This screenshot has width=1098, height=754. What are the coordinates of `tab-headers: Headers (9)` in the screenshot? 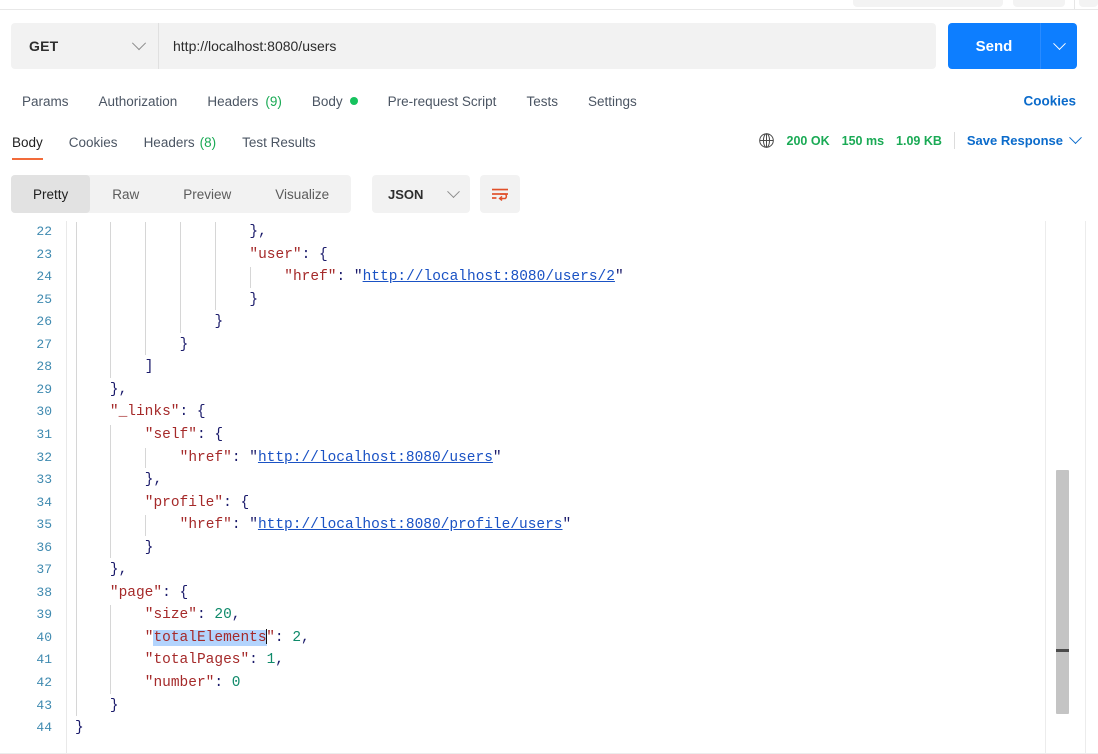 It's located at (244, 101).